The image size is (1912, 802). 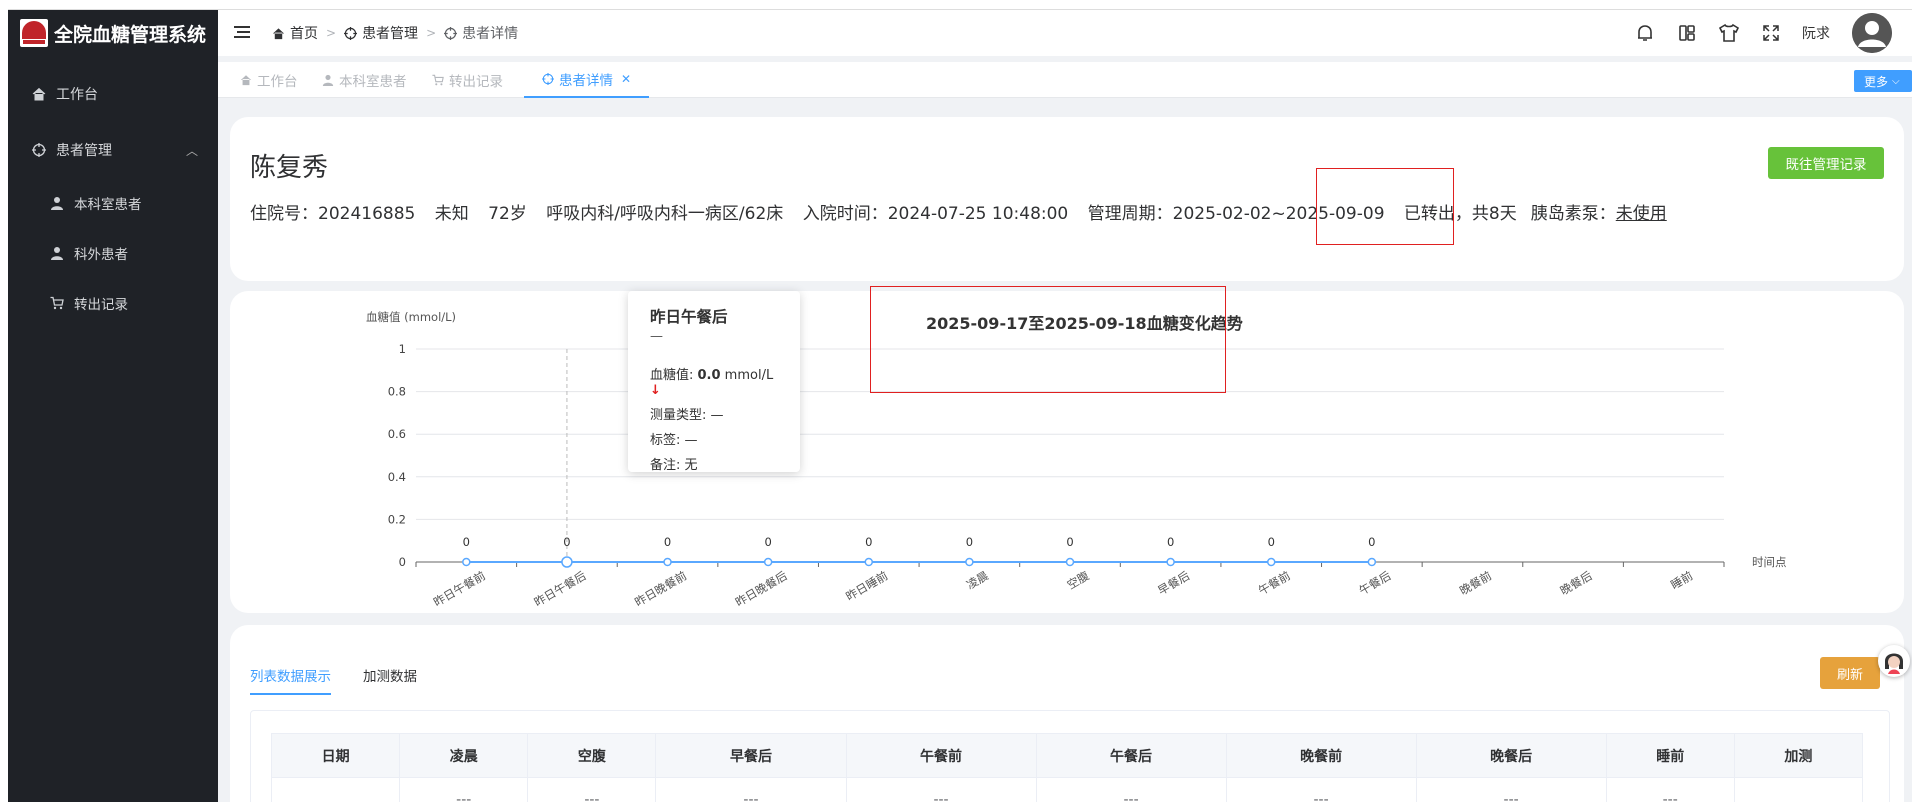 I want to click on username: 阮求, so click(x=1816, y=33).